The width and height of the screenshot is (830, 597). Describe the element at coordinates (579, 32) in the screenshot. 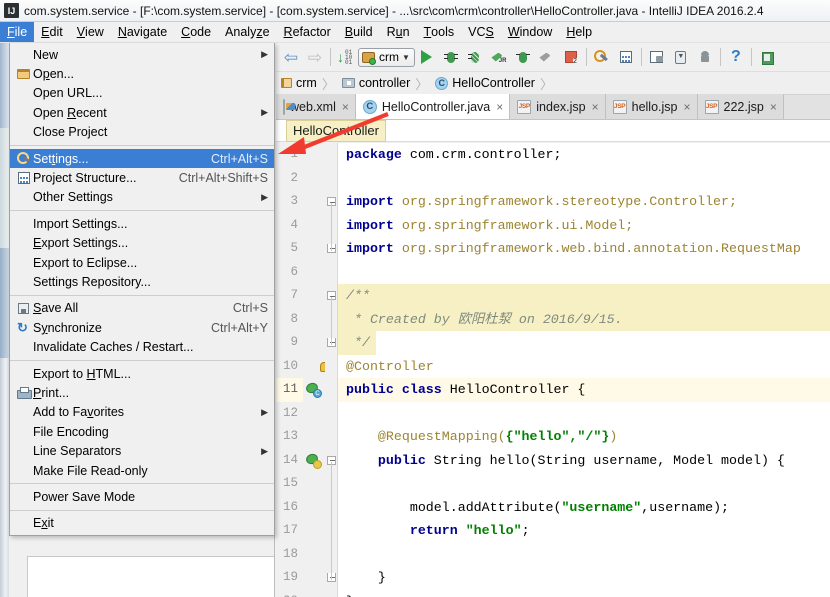

I see `menu-help: Help` at that location.